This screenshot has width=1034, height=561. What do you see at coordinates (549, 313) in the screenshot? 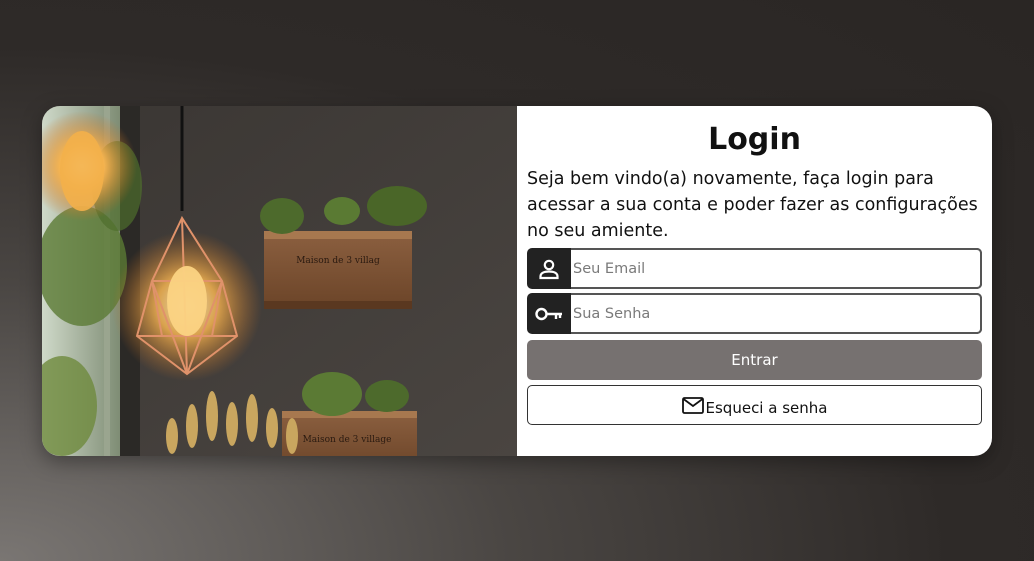
I see `key-icon` at bounding box center [549, 313].